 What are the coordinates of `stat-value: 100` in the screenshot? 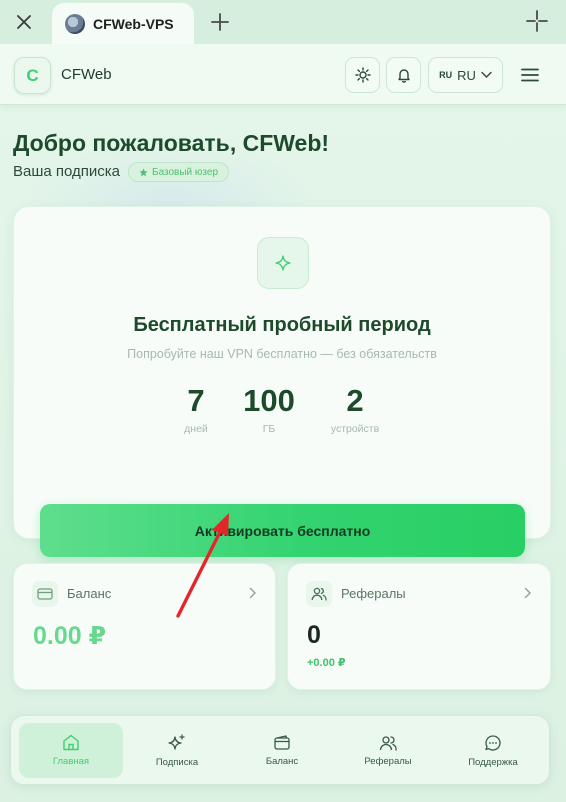 It's located at (269, 400).